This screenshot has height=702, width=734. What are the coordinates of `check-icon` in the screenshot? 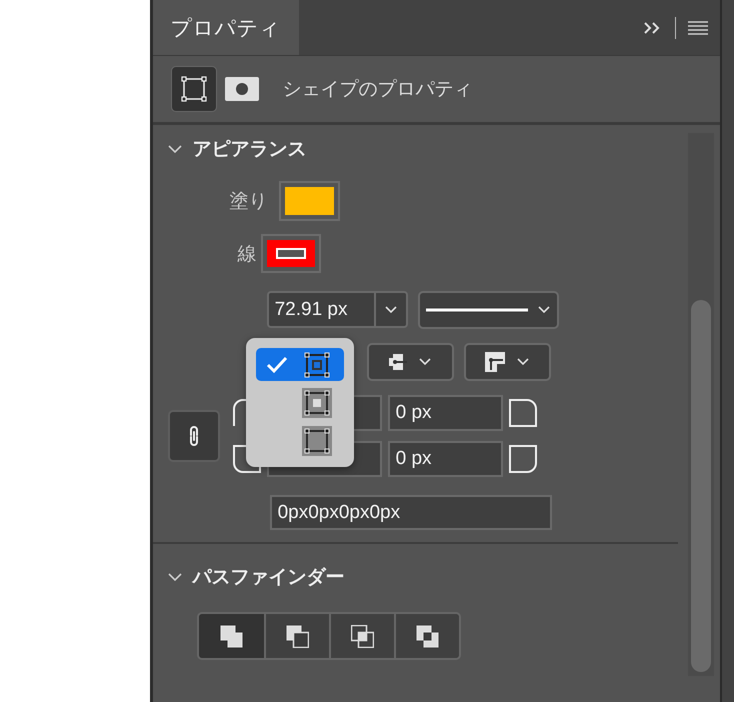 It's located at (277, 365).